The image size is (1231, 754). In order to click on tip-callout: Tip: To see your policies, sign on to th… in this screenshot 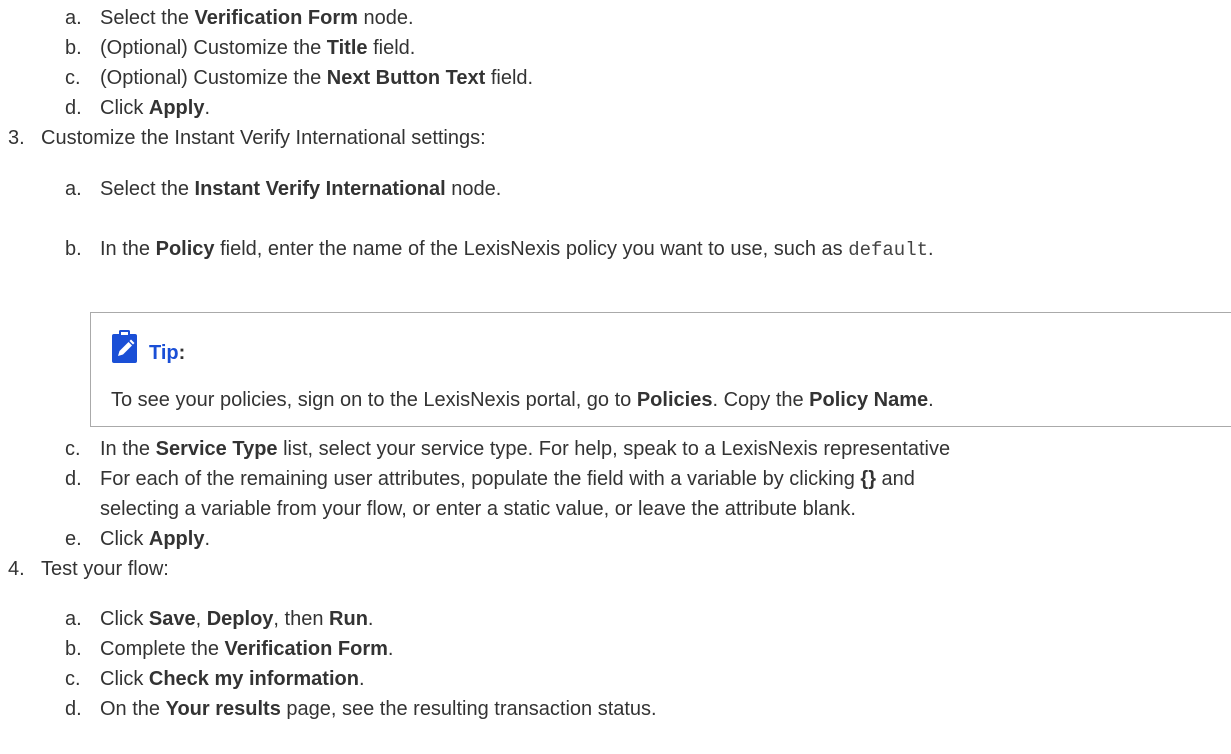, I will do `click(660, 369)`.